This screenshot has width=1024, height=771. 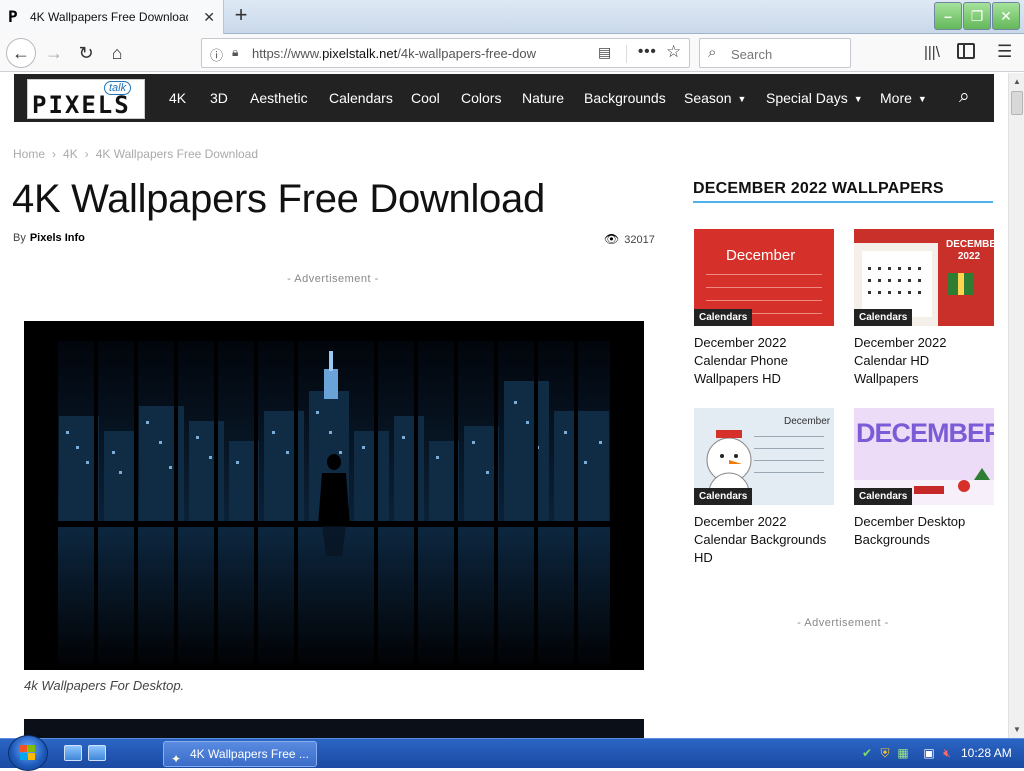 What do you see at coordinates (135, 154) in the screenshot?
I see `breadcrumb: Home › 4K › 4K Wallpapers Free Download` at bounding box center [135, 154].